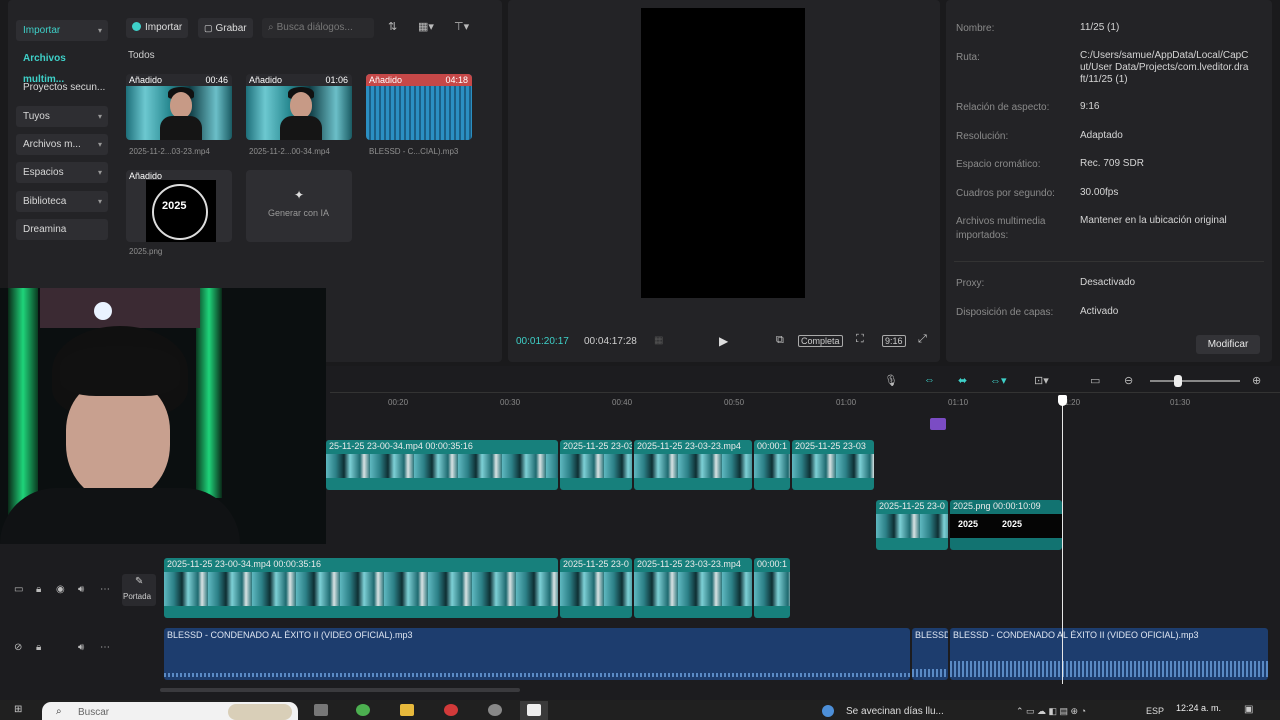  What do you see at coordinates (860, 339) in the screenshot?
I see `screenshot-icon: ⛶` at bounding box center [860, 339].